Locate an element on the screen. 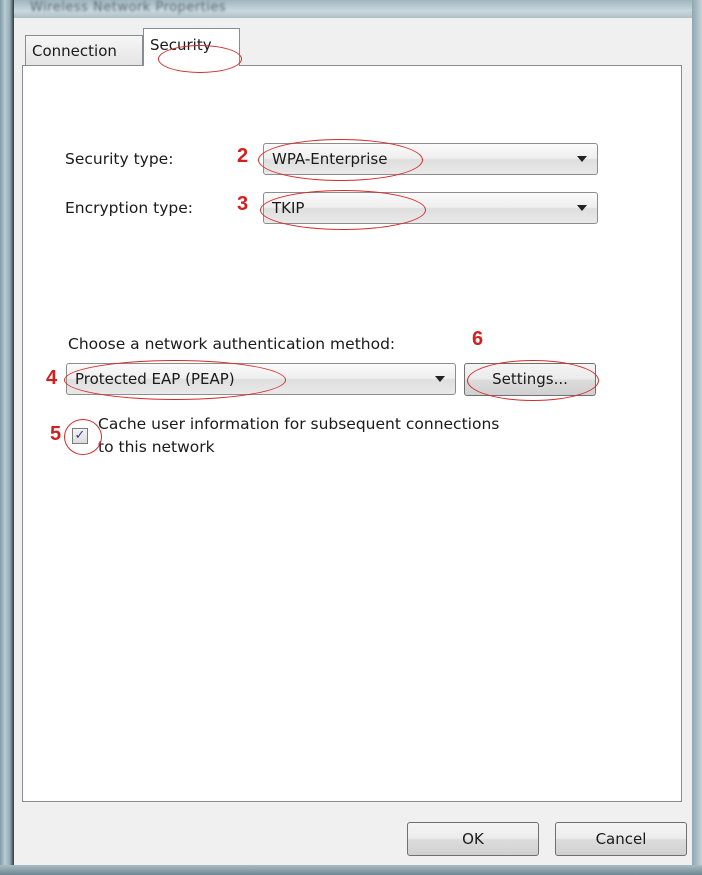  auth-method-value: Protected EAP (PEAP) is located at coordinates (155, 379).